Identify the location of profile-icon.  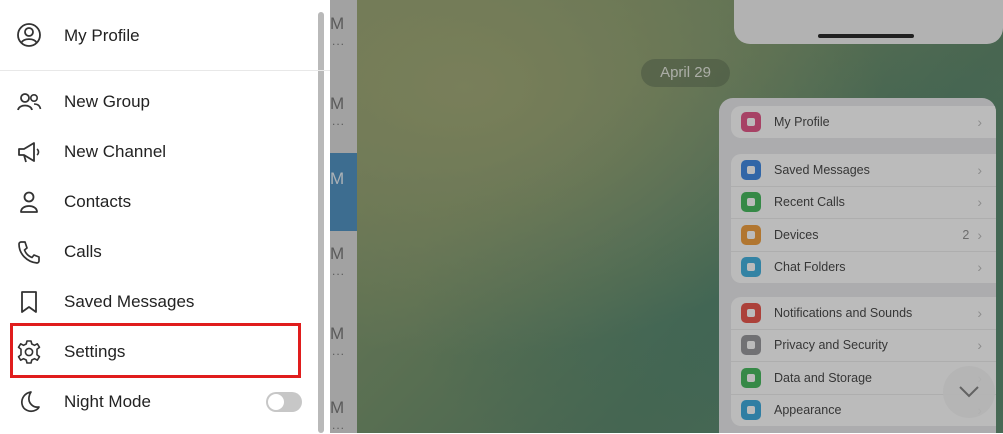
(29, 35).